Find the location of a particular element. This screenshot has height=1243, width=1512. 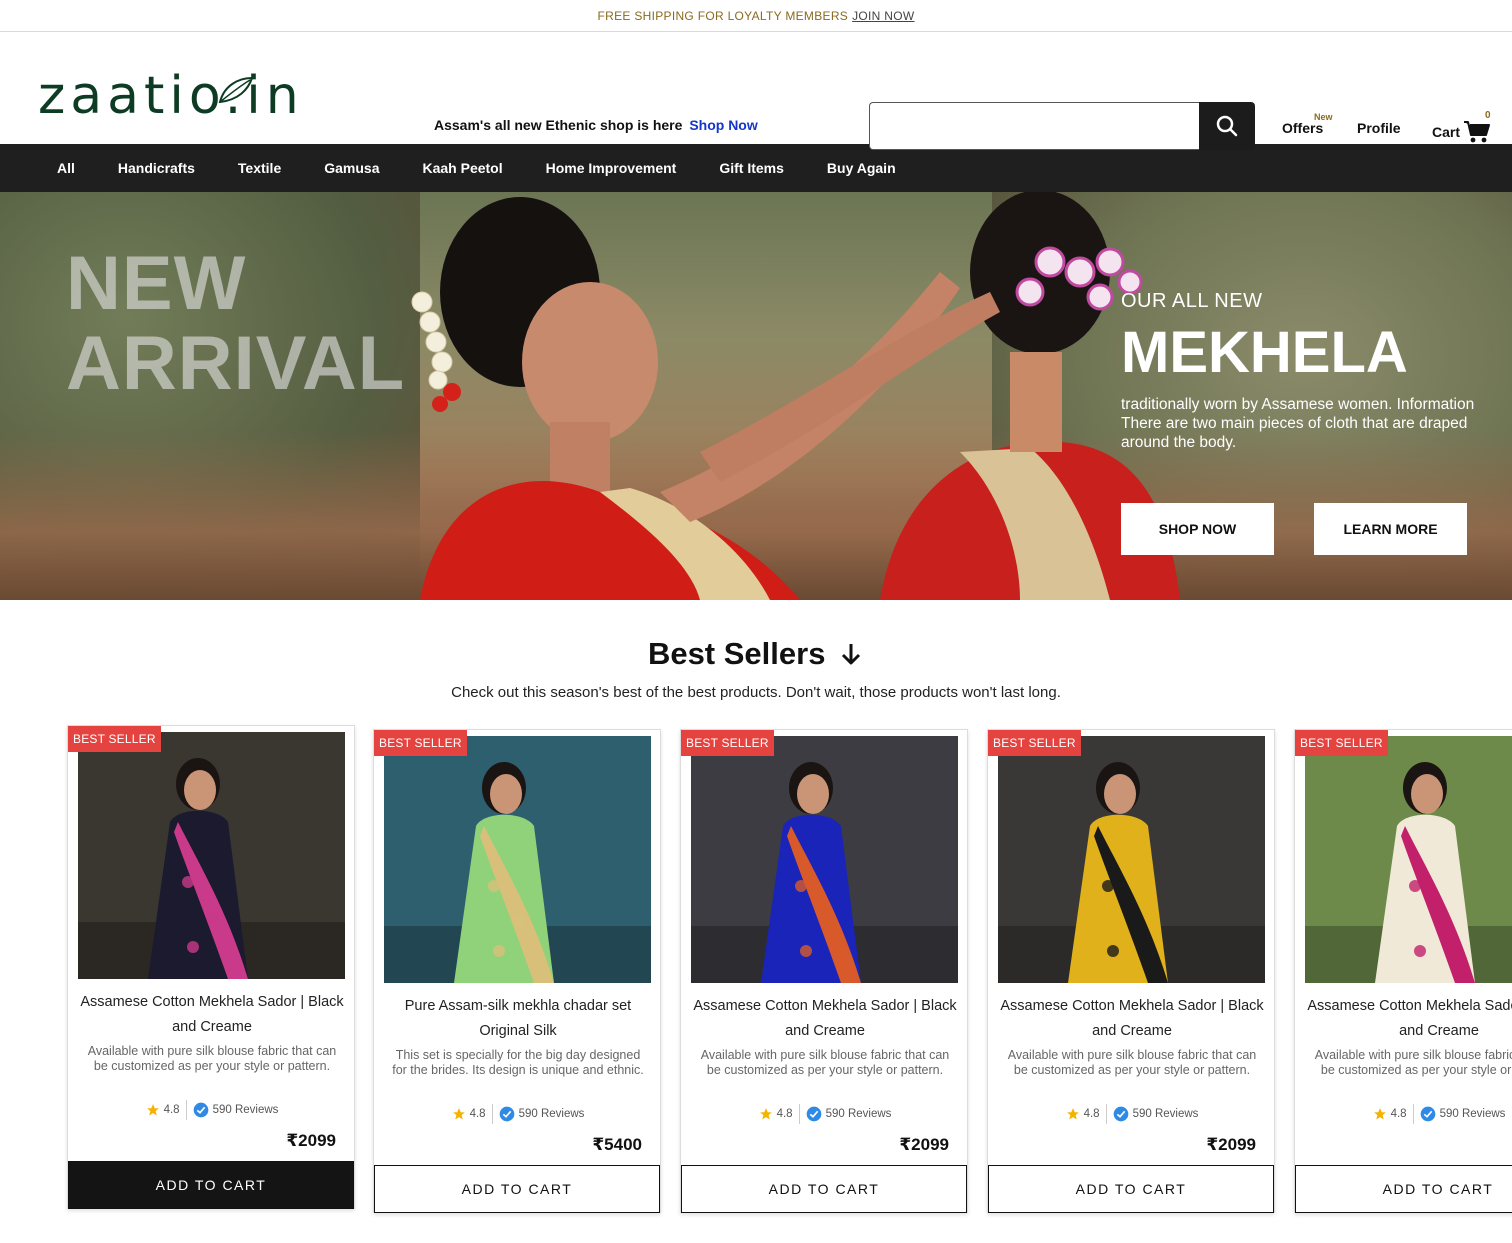

hero-new-arrival: NEW ARRIVAL is located at coordinates (235, 324).